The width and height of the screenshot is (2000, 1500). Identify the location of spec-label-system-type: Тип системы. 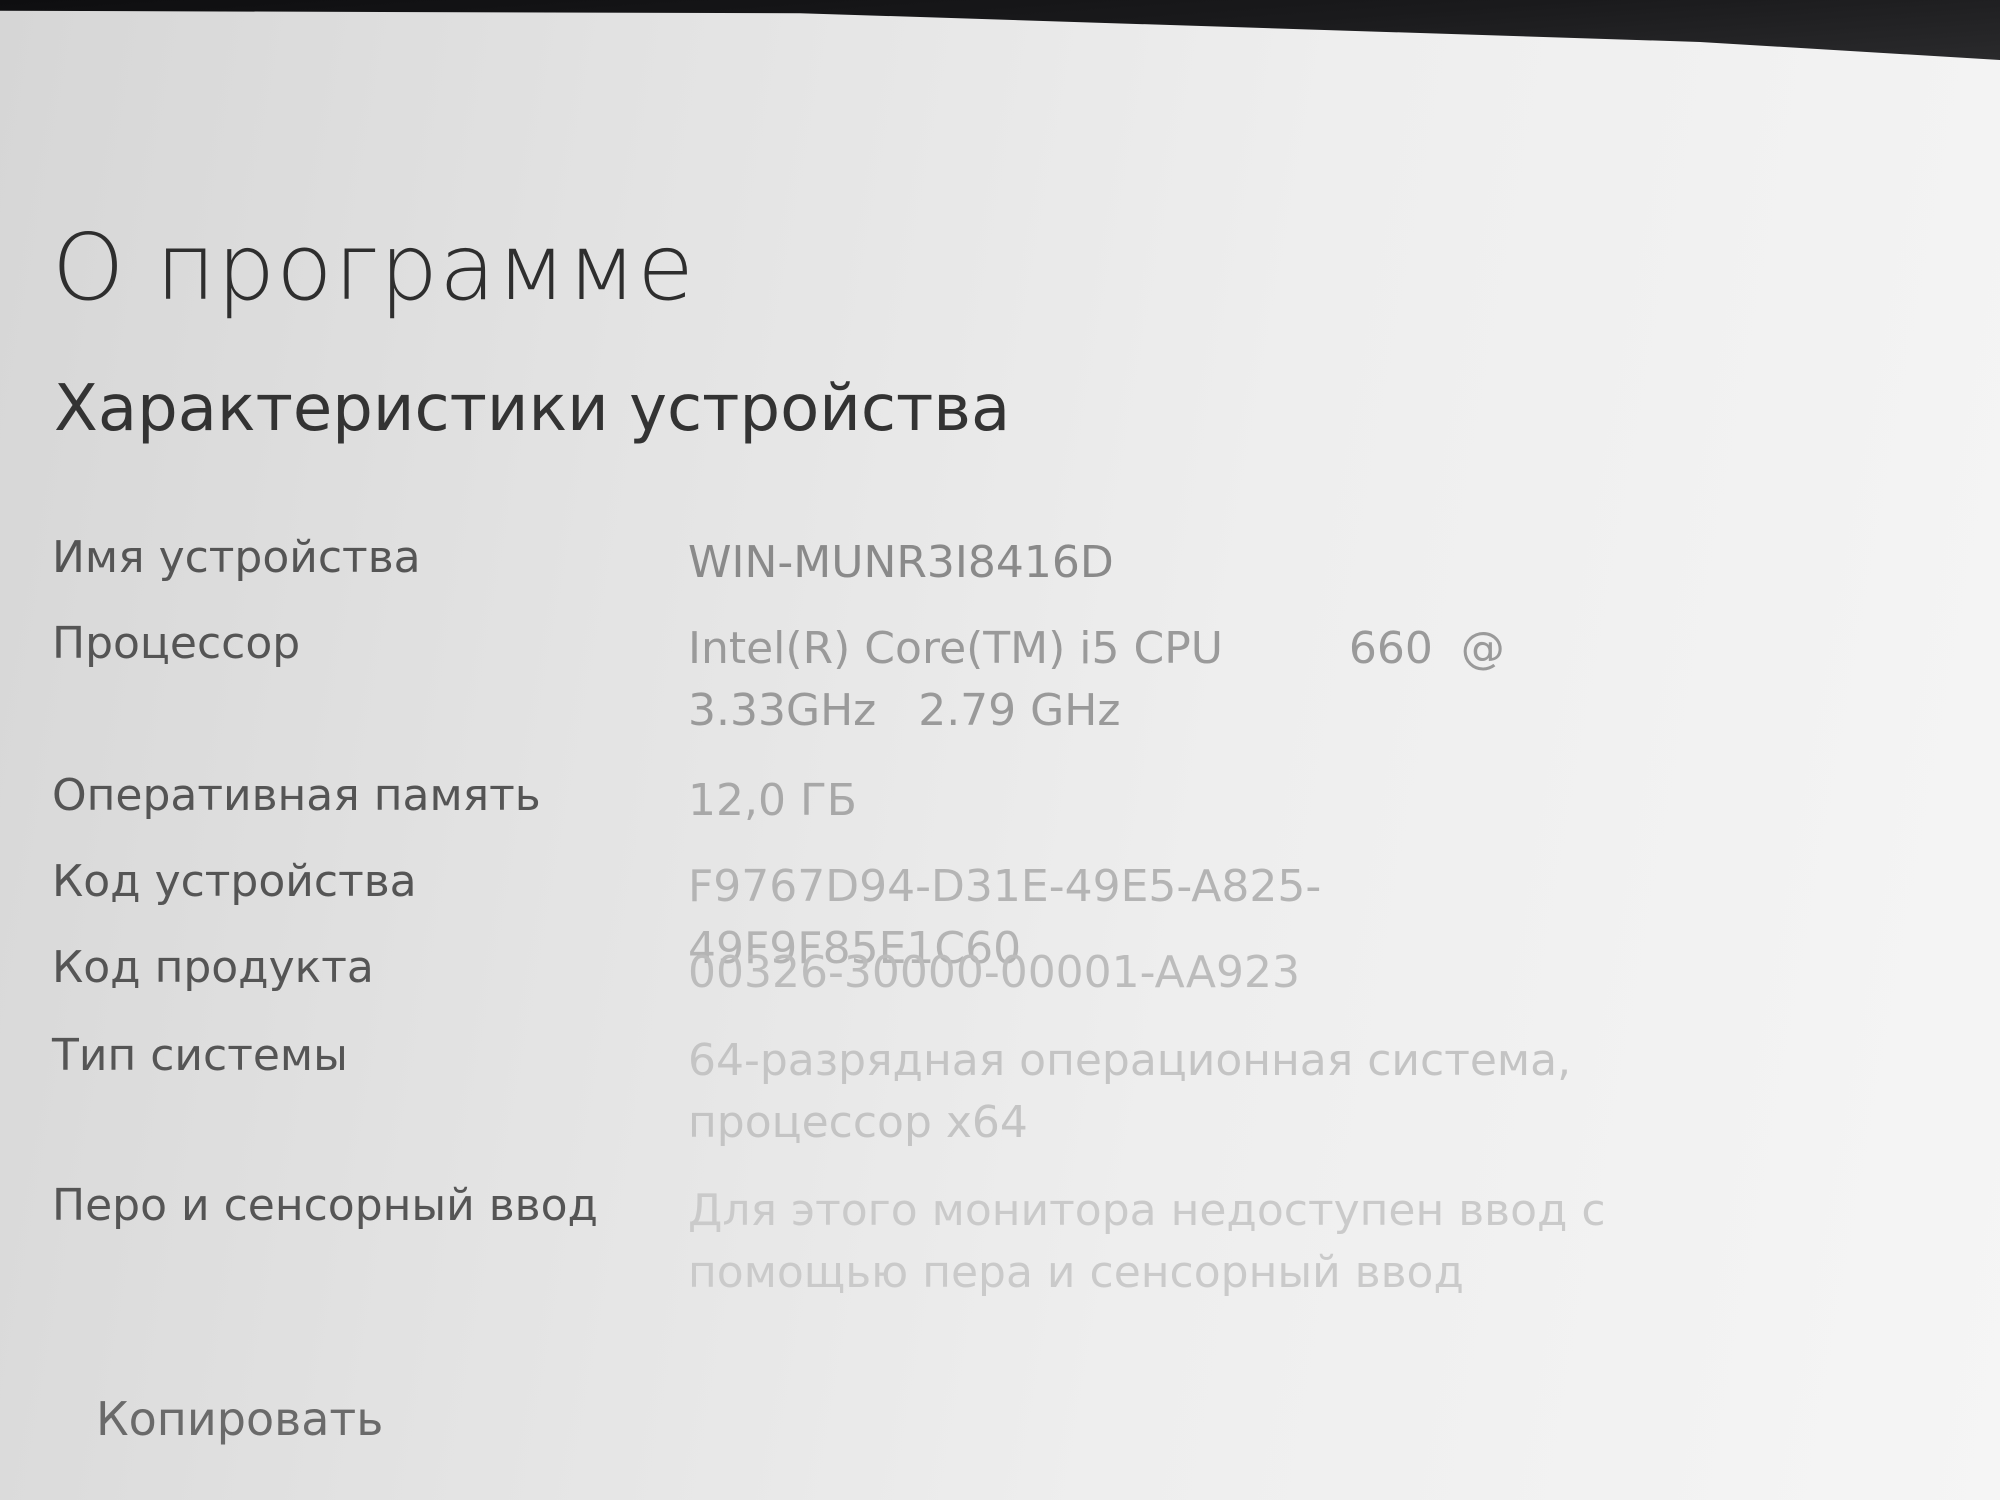
(200, 1055).